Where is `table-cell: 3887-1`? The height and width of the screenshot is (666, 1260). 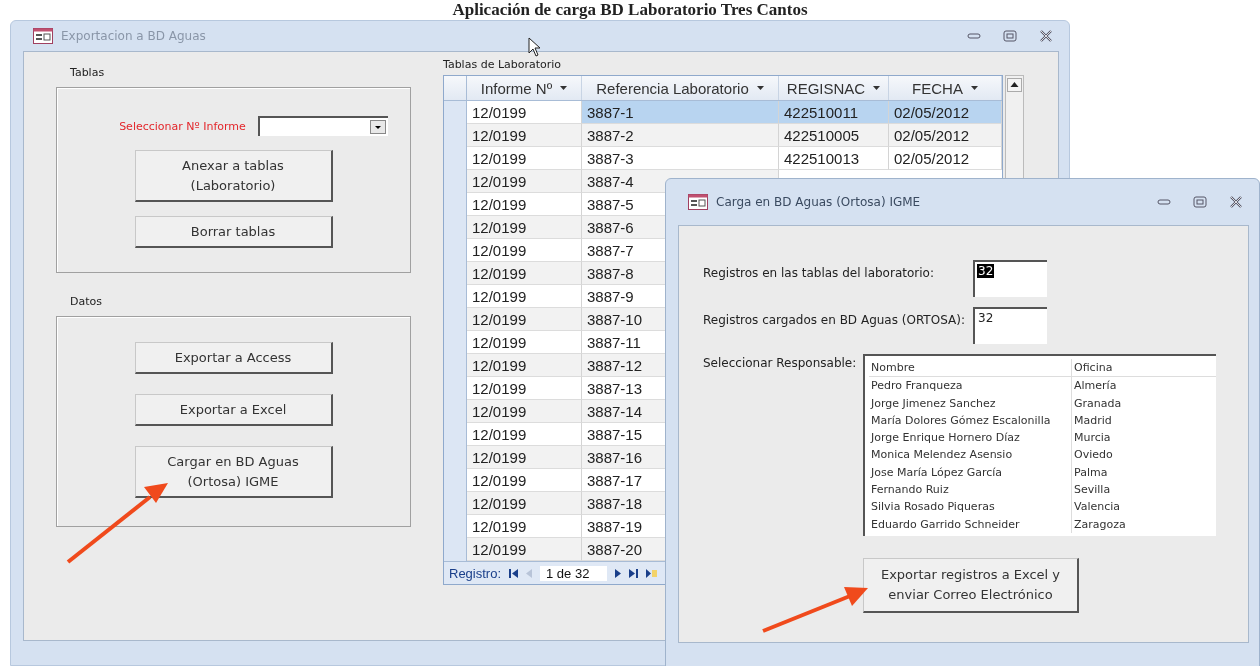
table-cell: 3887-1 is located at coordinates (680, 112).